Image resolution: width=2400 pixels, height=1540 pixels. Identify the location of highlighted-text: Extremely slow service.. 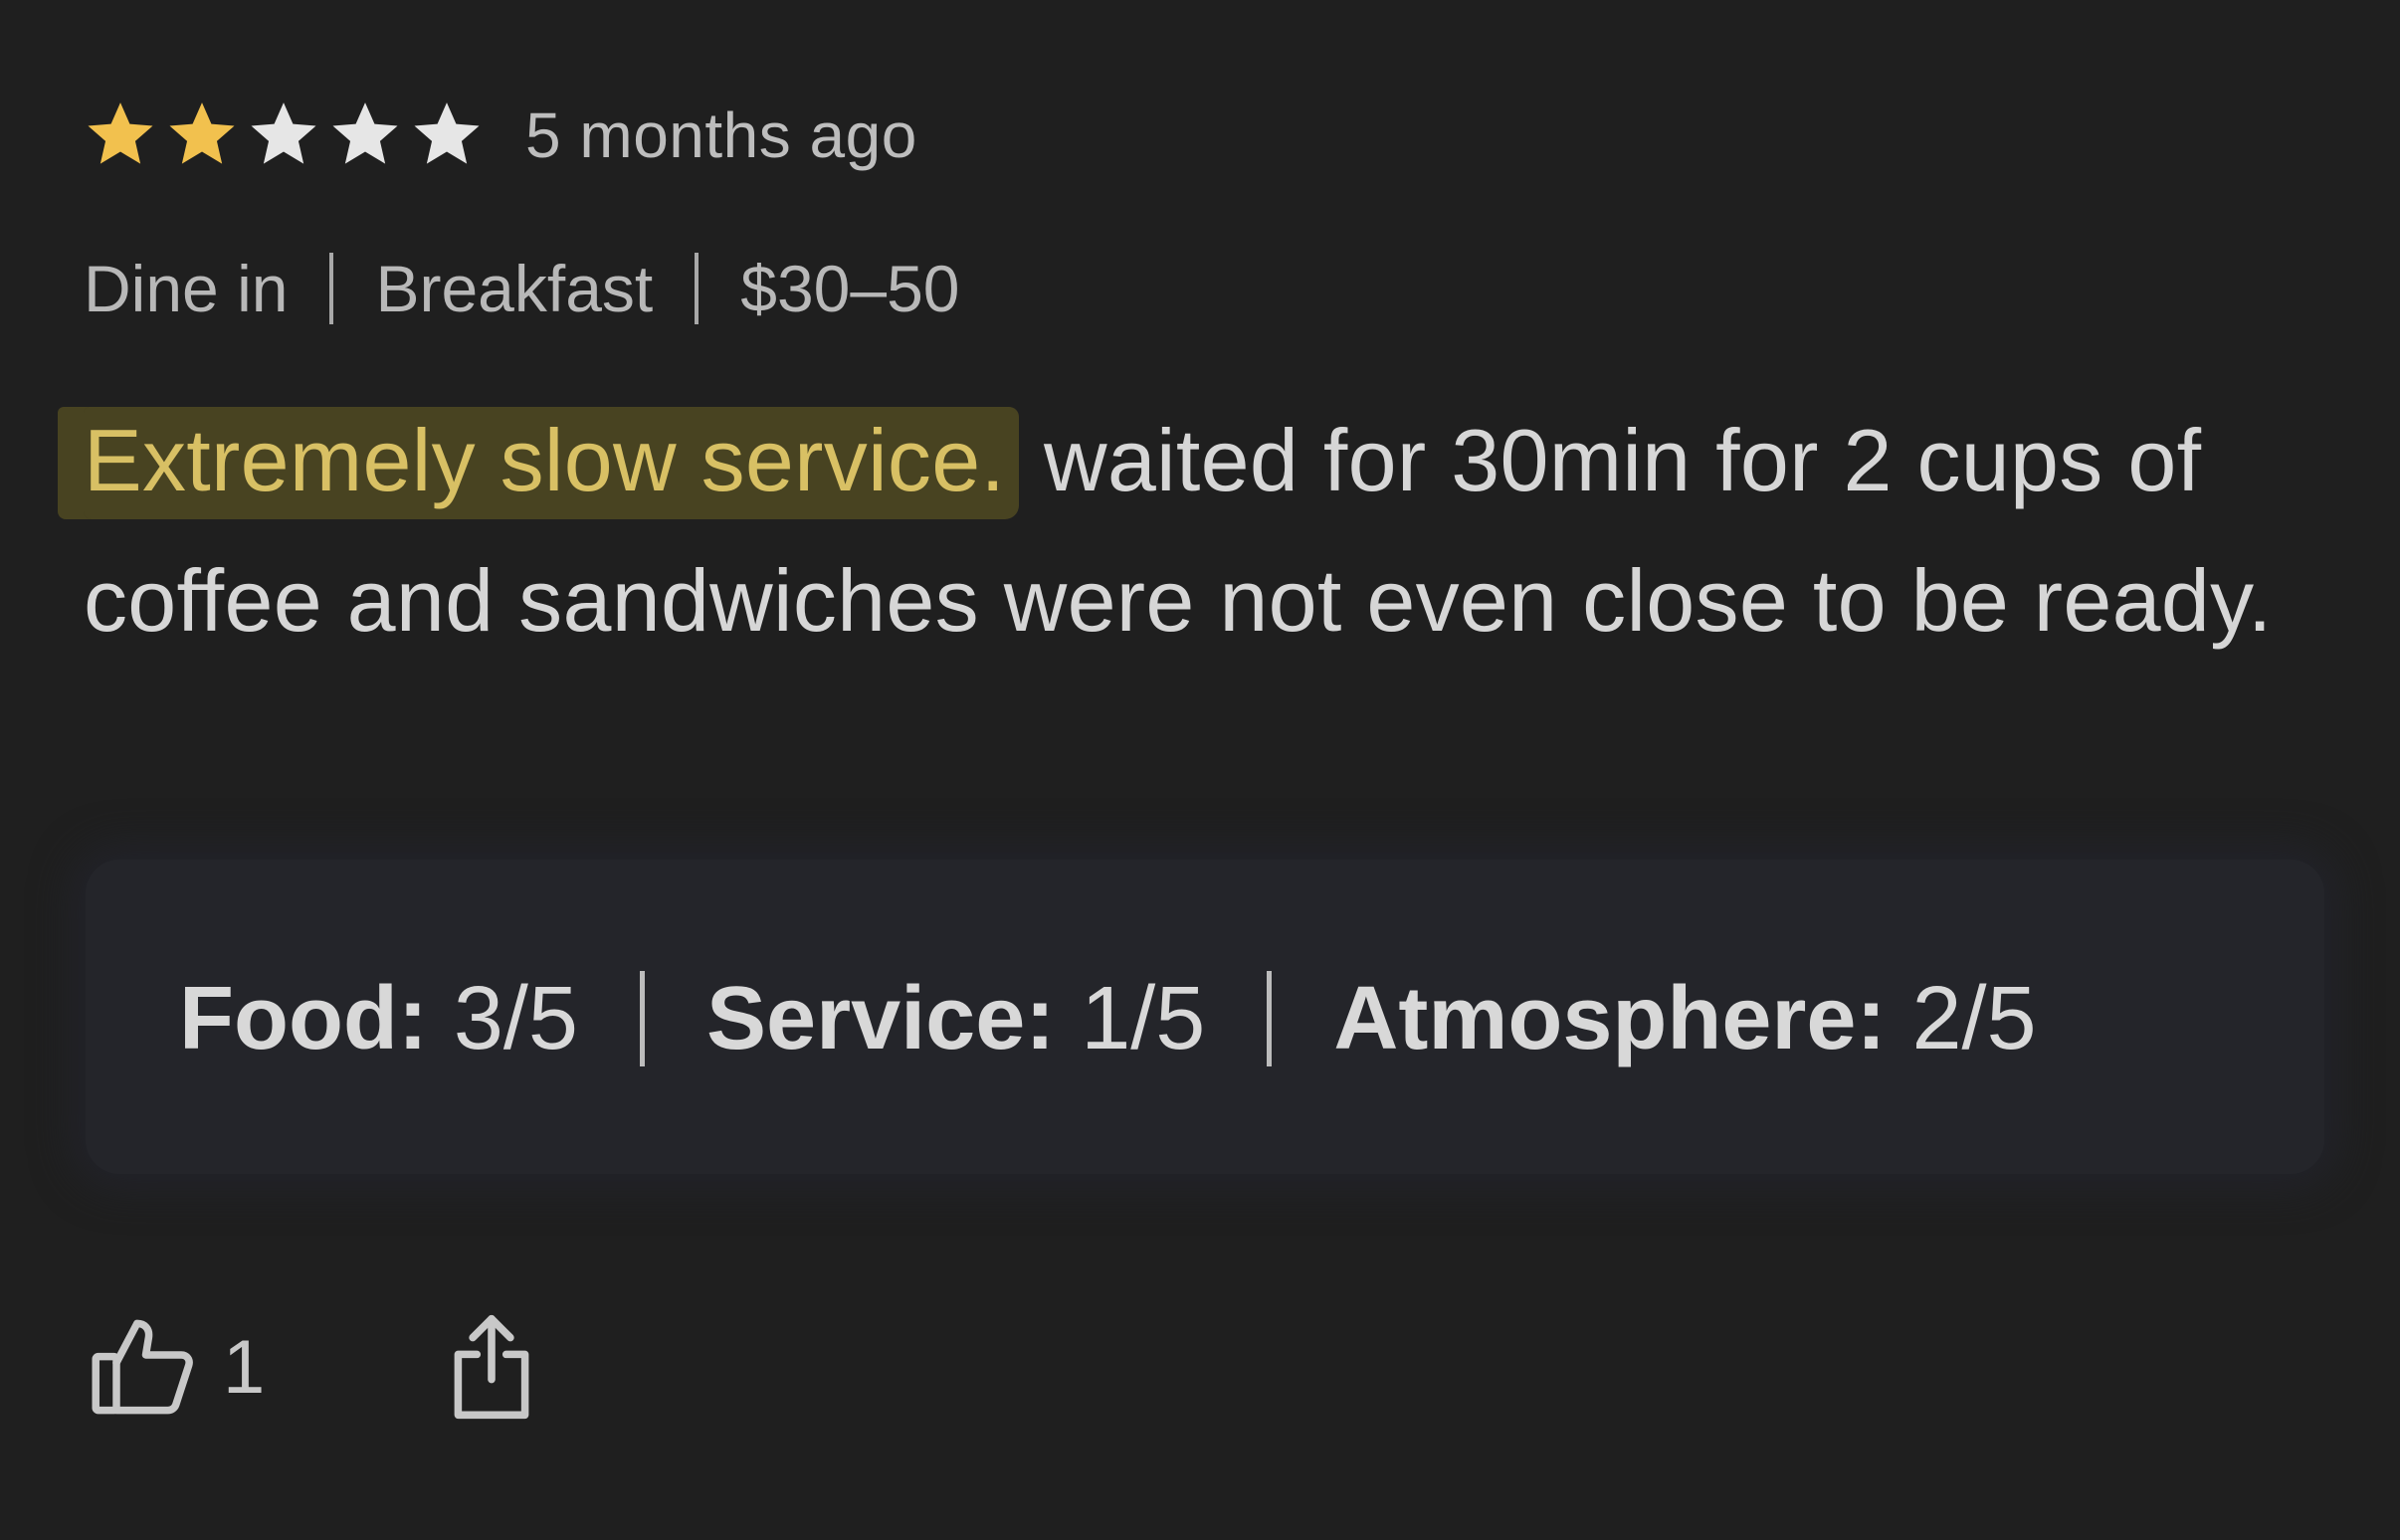
(552, 463).